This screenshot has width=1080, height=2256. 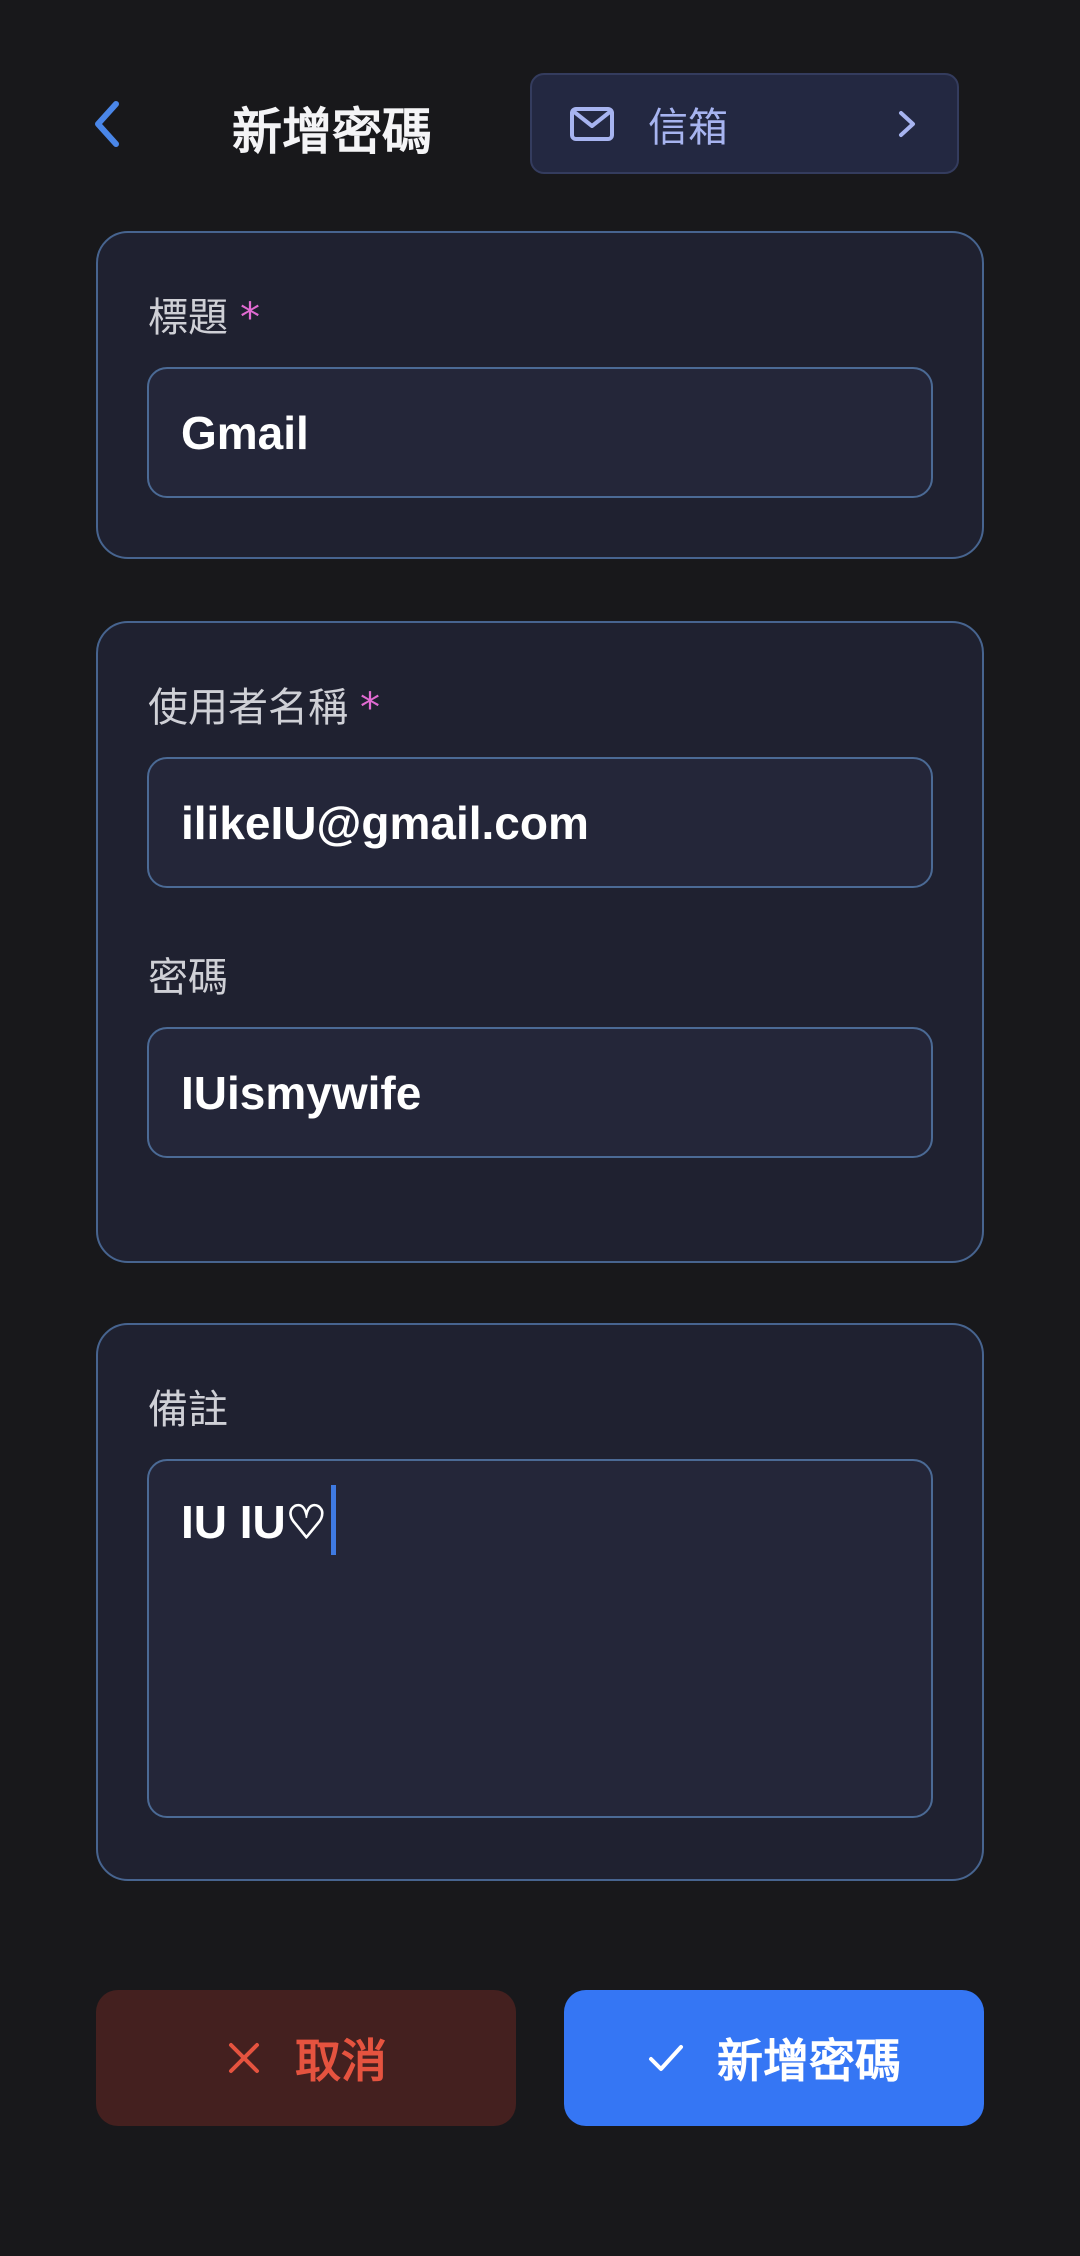 I want to click on password-field-label: 密碼, so click(x=188, y=978).